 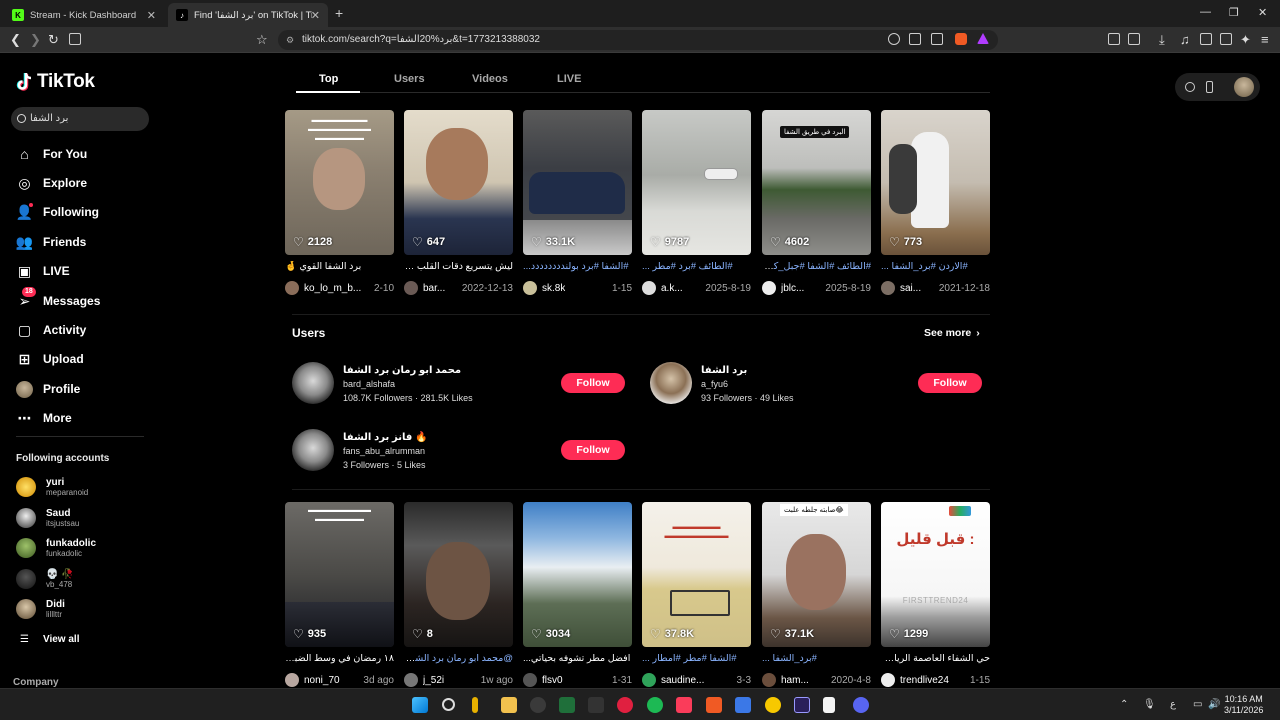 I want to click on after-effects-icon, so click(x=802, y=705).